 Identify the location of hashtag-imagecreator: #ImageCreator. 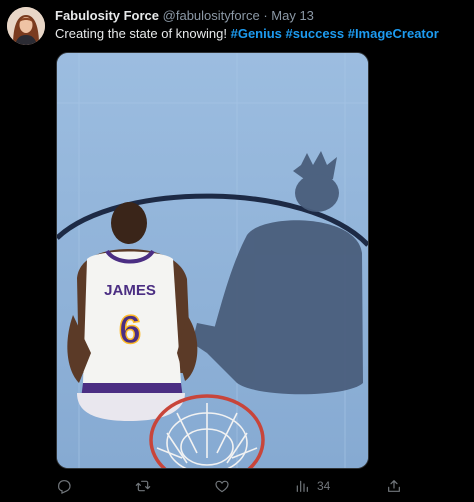
(393, 33).